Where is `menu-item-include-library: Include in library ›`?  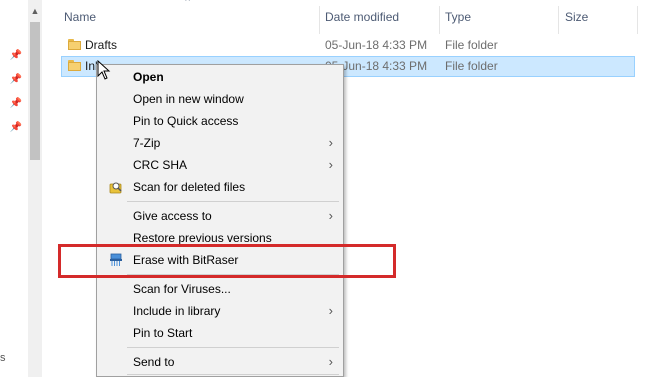
menu-item-include-library: Include in library › is located at coordinates (220, 311).